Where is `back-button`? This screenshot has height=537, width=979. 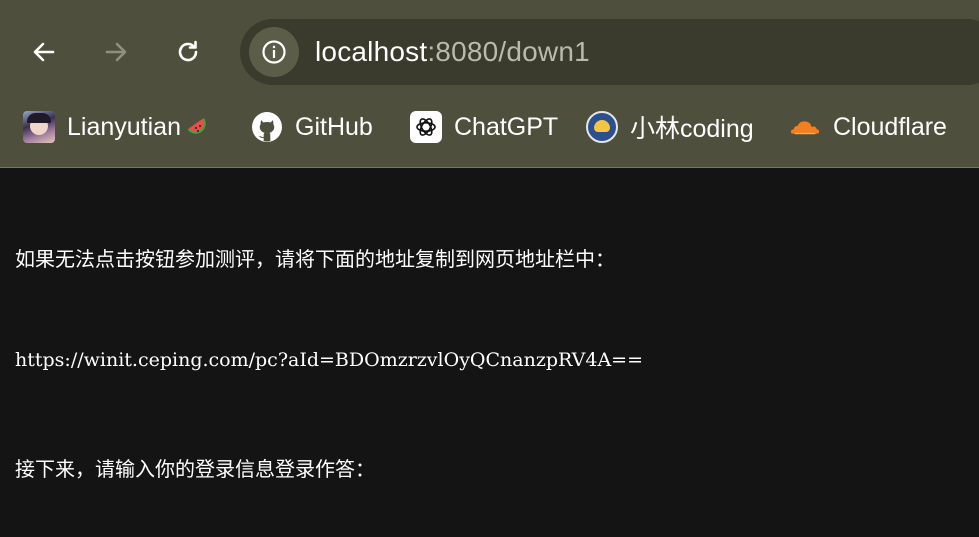
back-button is located at coordinates (44, 52).